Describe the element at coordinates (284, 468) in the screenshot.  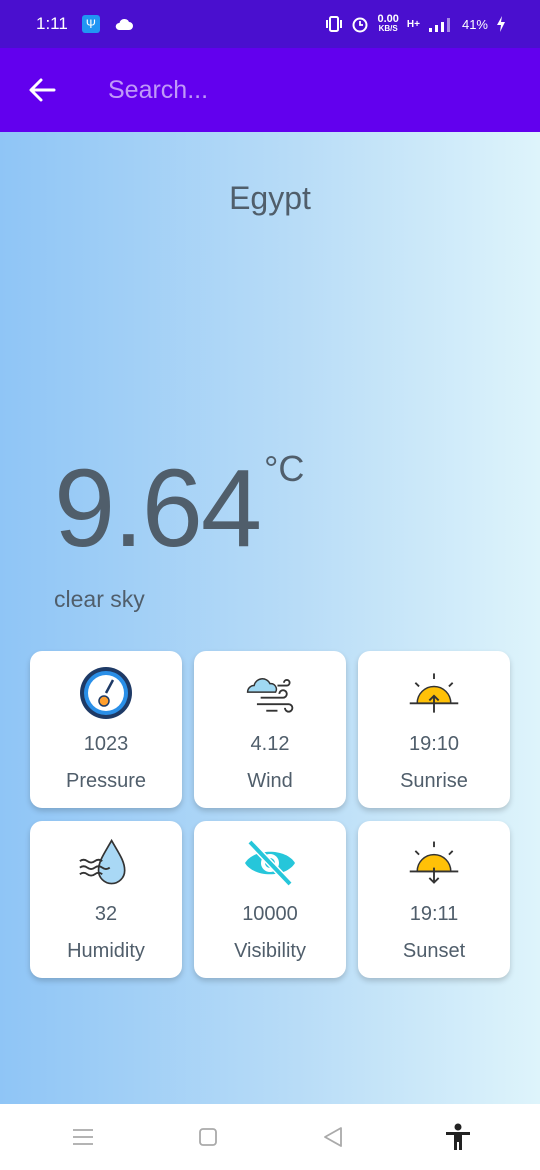
I see `temperature-unit: °C` at that location.